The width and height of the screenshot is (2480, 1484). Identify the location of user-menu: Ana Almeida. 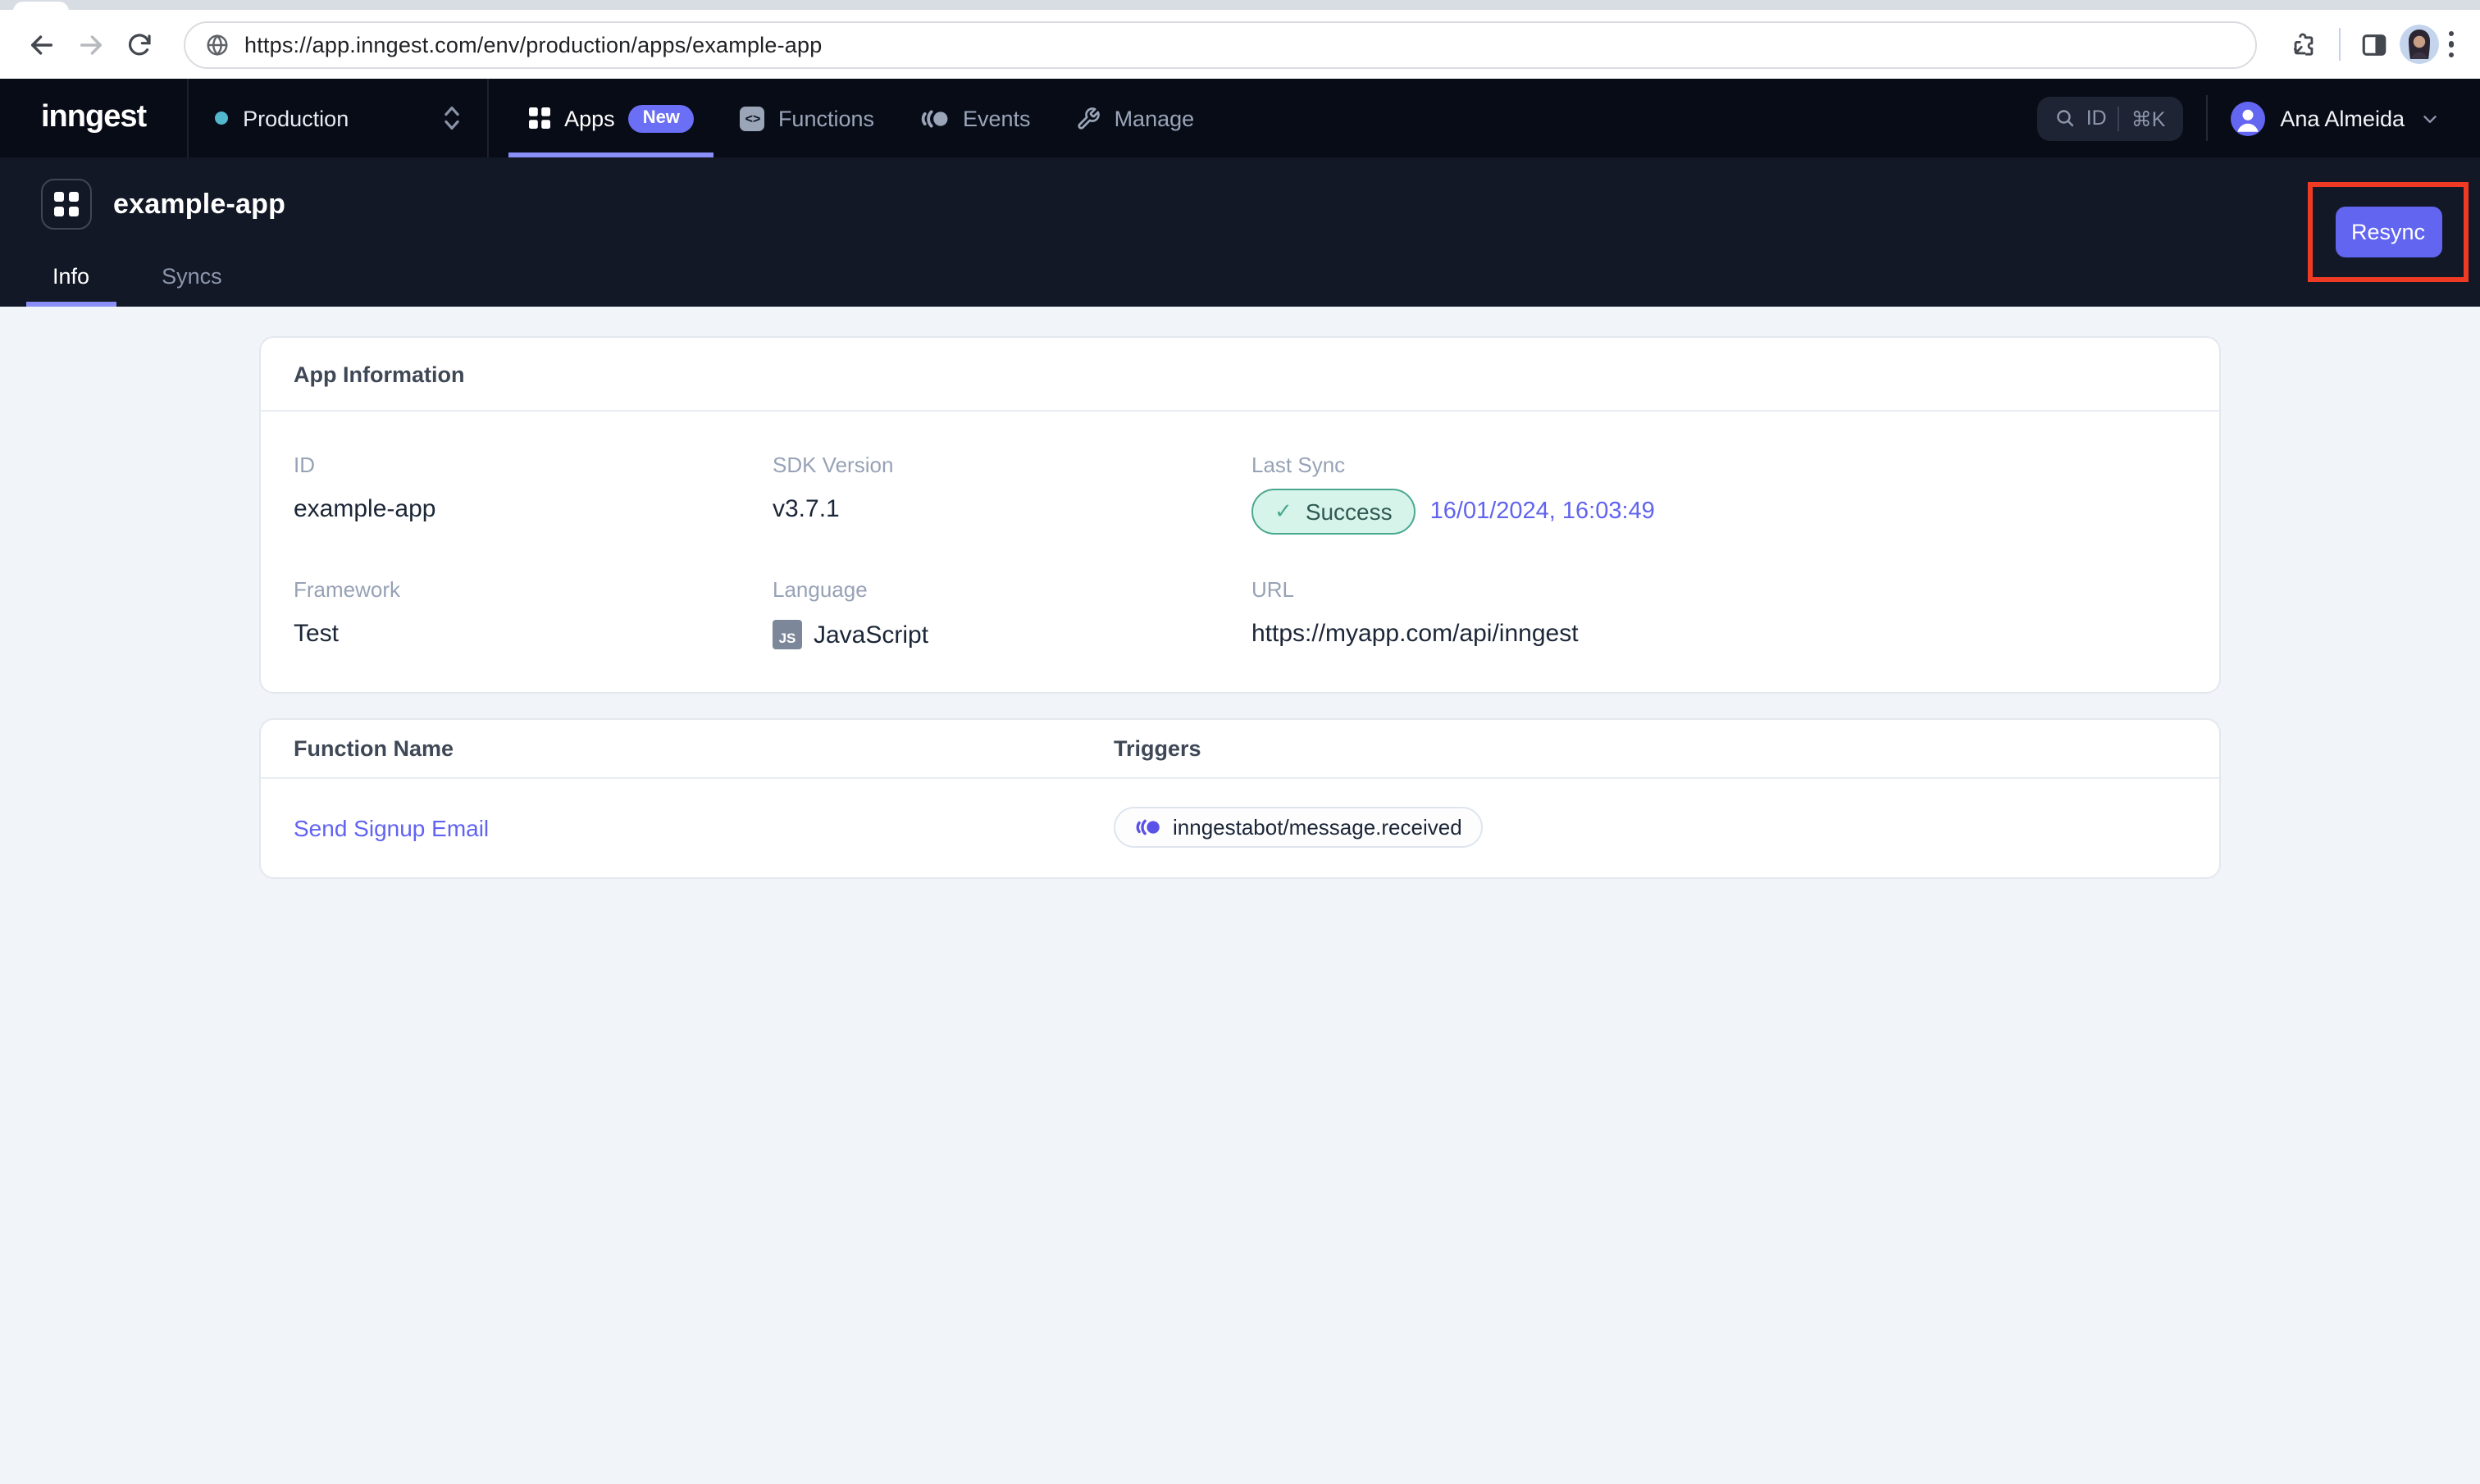
(2336, 118).